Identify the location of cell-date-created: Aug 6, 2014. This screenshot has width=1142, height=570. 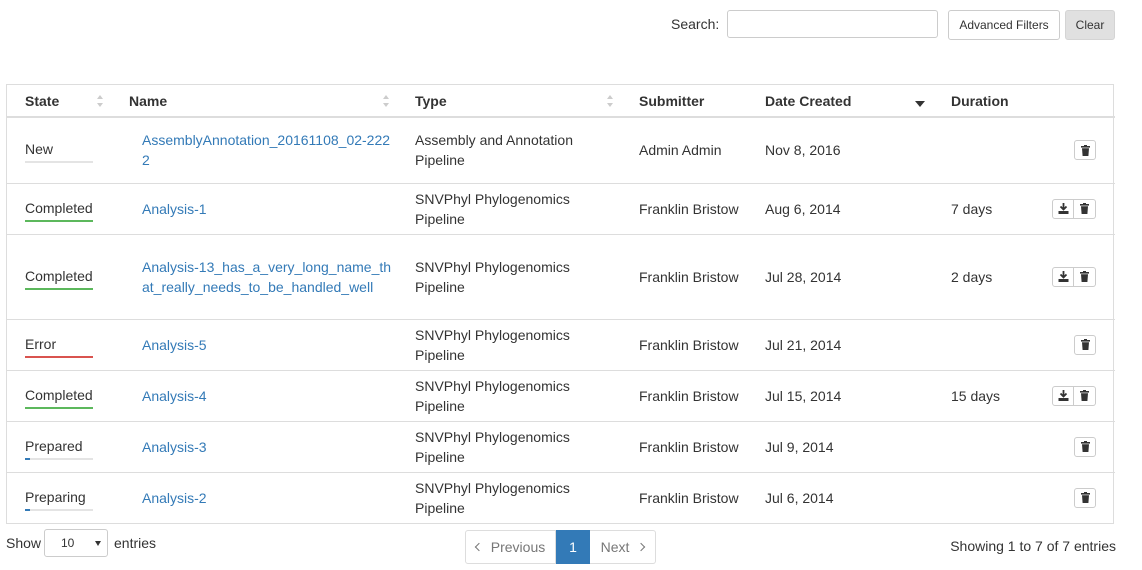
(840, 208).